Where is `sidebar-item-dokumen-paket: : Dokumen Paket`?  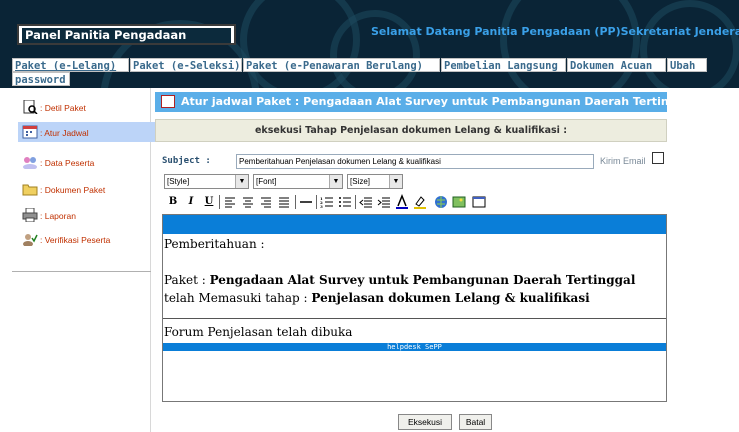 sidebar-item-dokumen-paket: : Dokumen Paket is located at coordinates (87, 189).